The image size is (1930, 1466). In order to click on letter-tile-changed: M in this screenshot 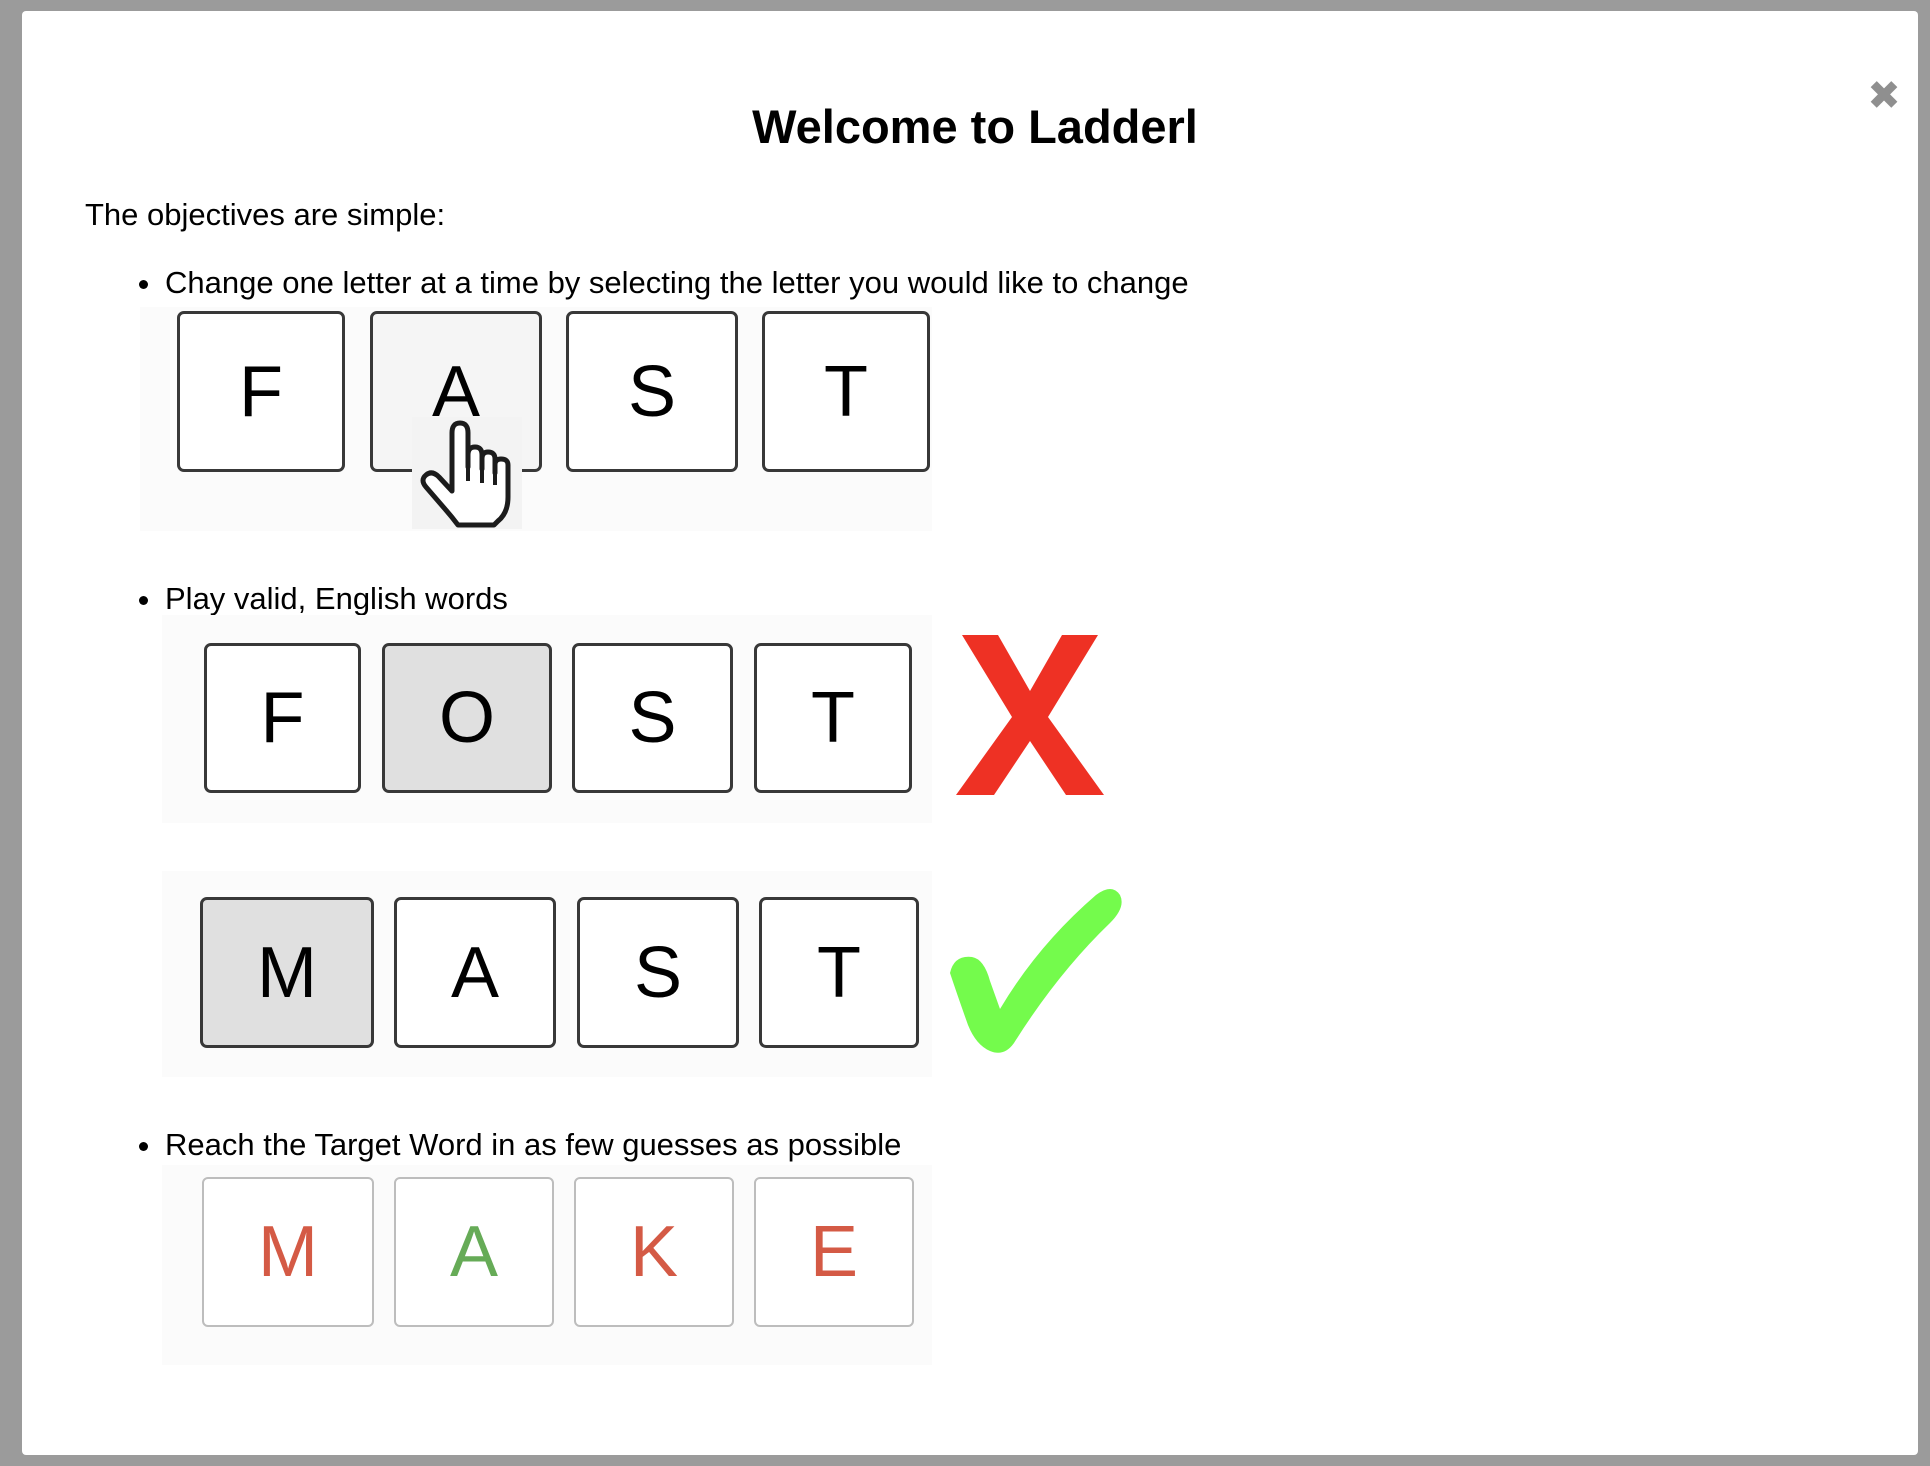, I will do `click(287, 972)`.